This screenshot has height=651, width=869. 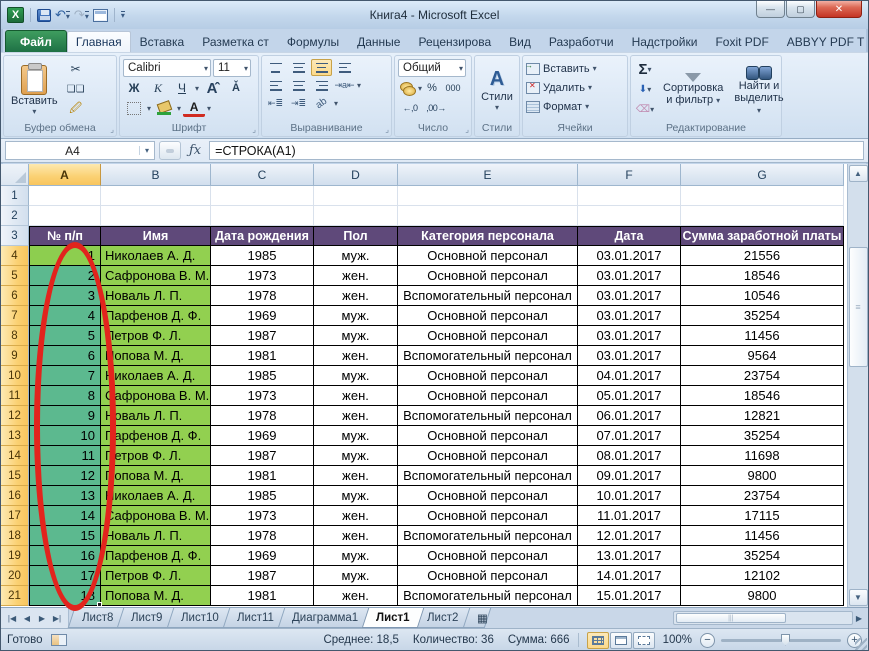 I want to click on number-format-combo: Общий ▾, so click(x=432, y=68).